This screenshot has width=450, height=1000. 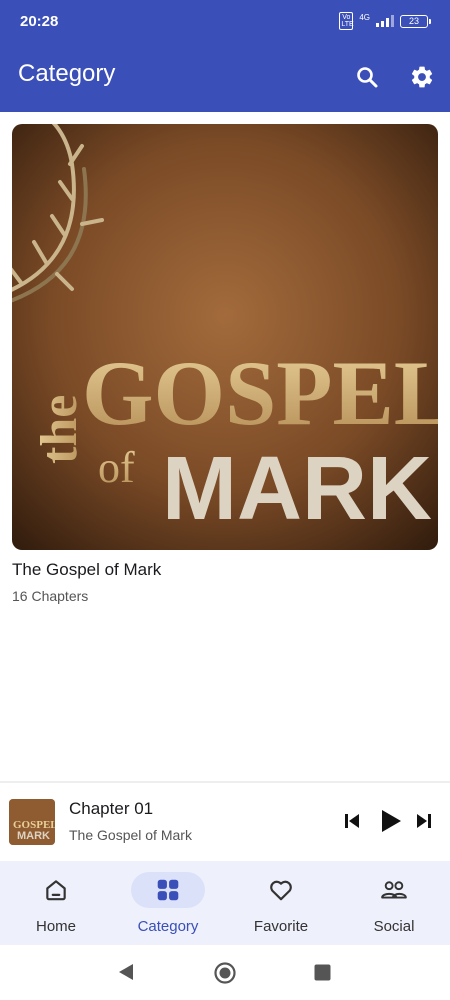 I want to click on svg-text: MARK, so click(x=33, y=836).